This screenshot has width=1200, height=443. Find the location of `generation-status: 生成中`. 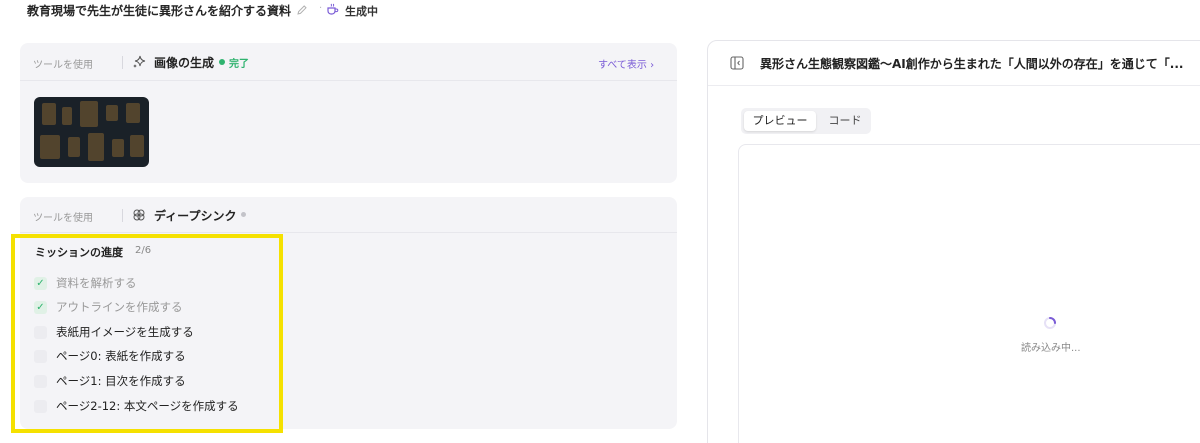

generation-status: 生成中 is located at coordinates (361, 11).